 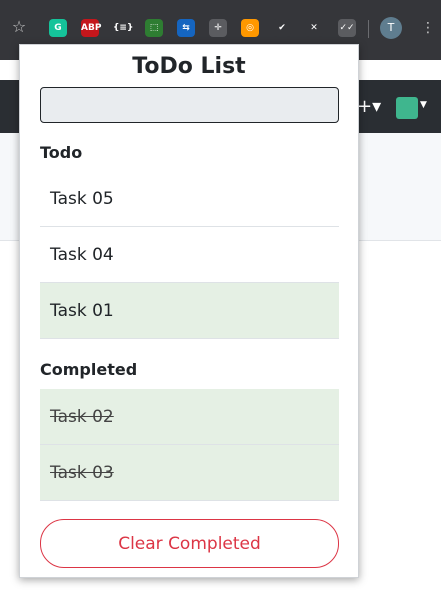 I want to click on json-formatter-icon: {≡}, so click(x=123, y=28).